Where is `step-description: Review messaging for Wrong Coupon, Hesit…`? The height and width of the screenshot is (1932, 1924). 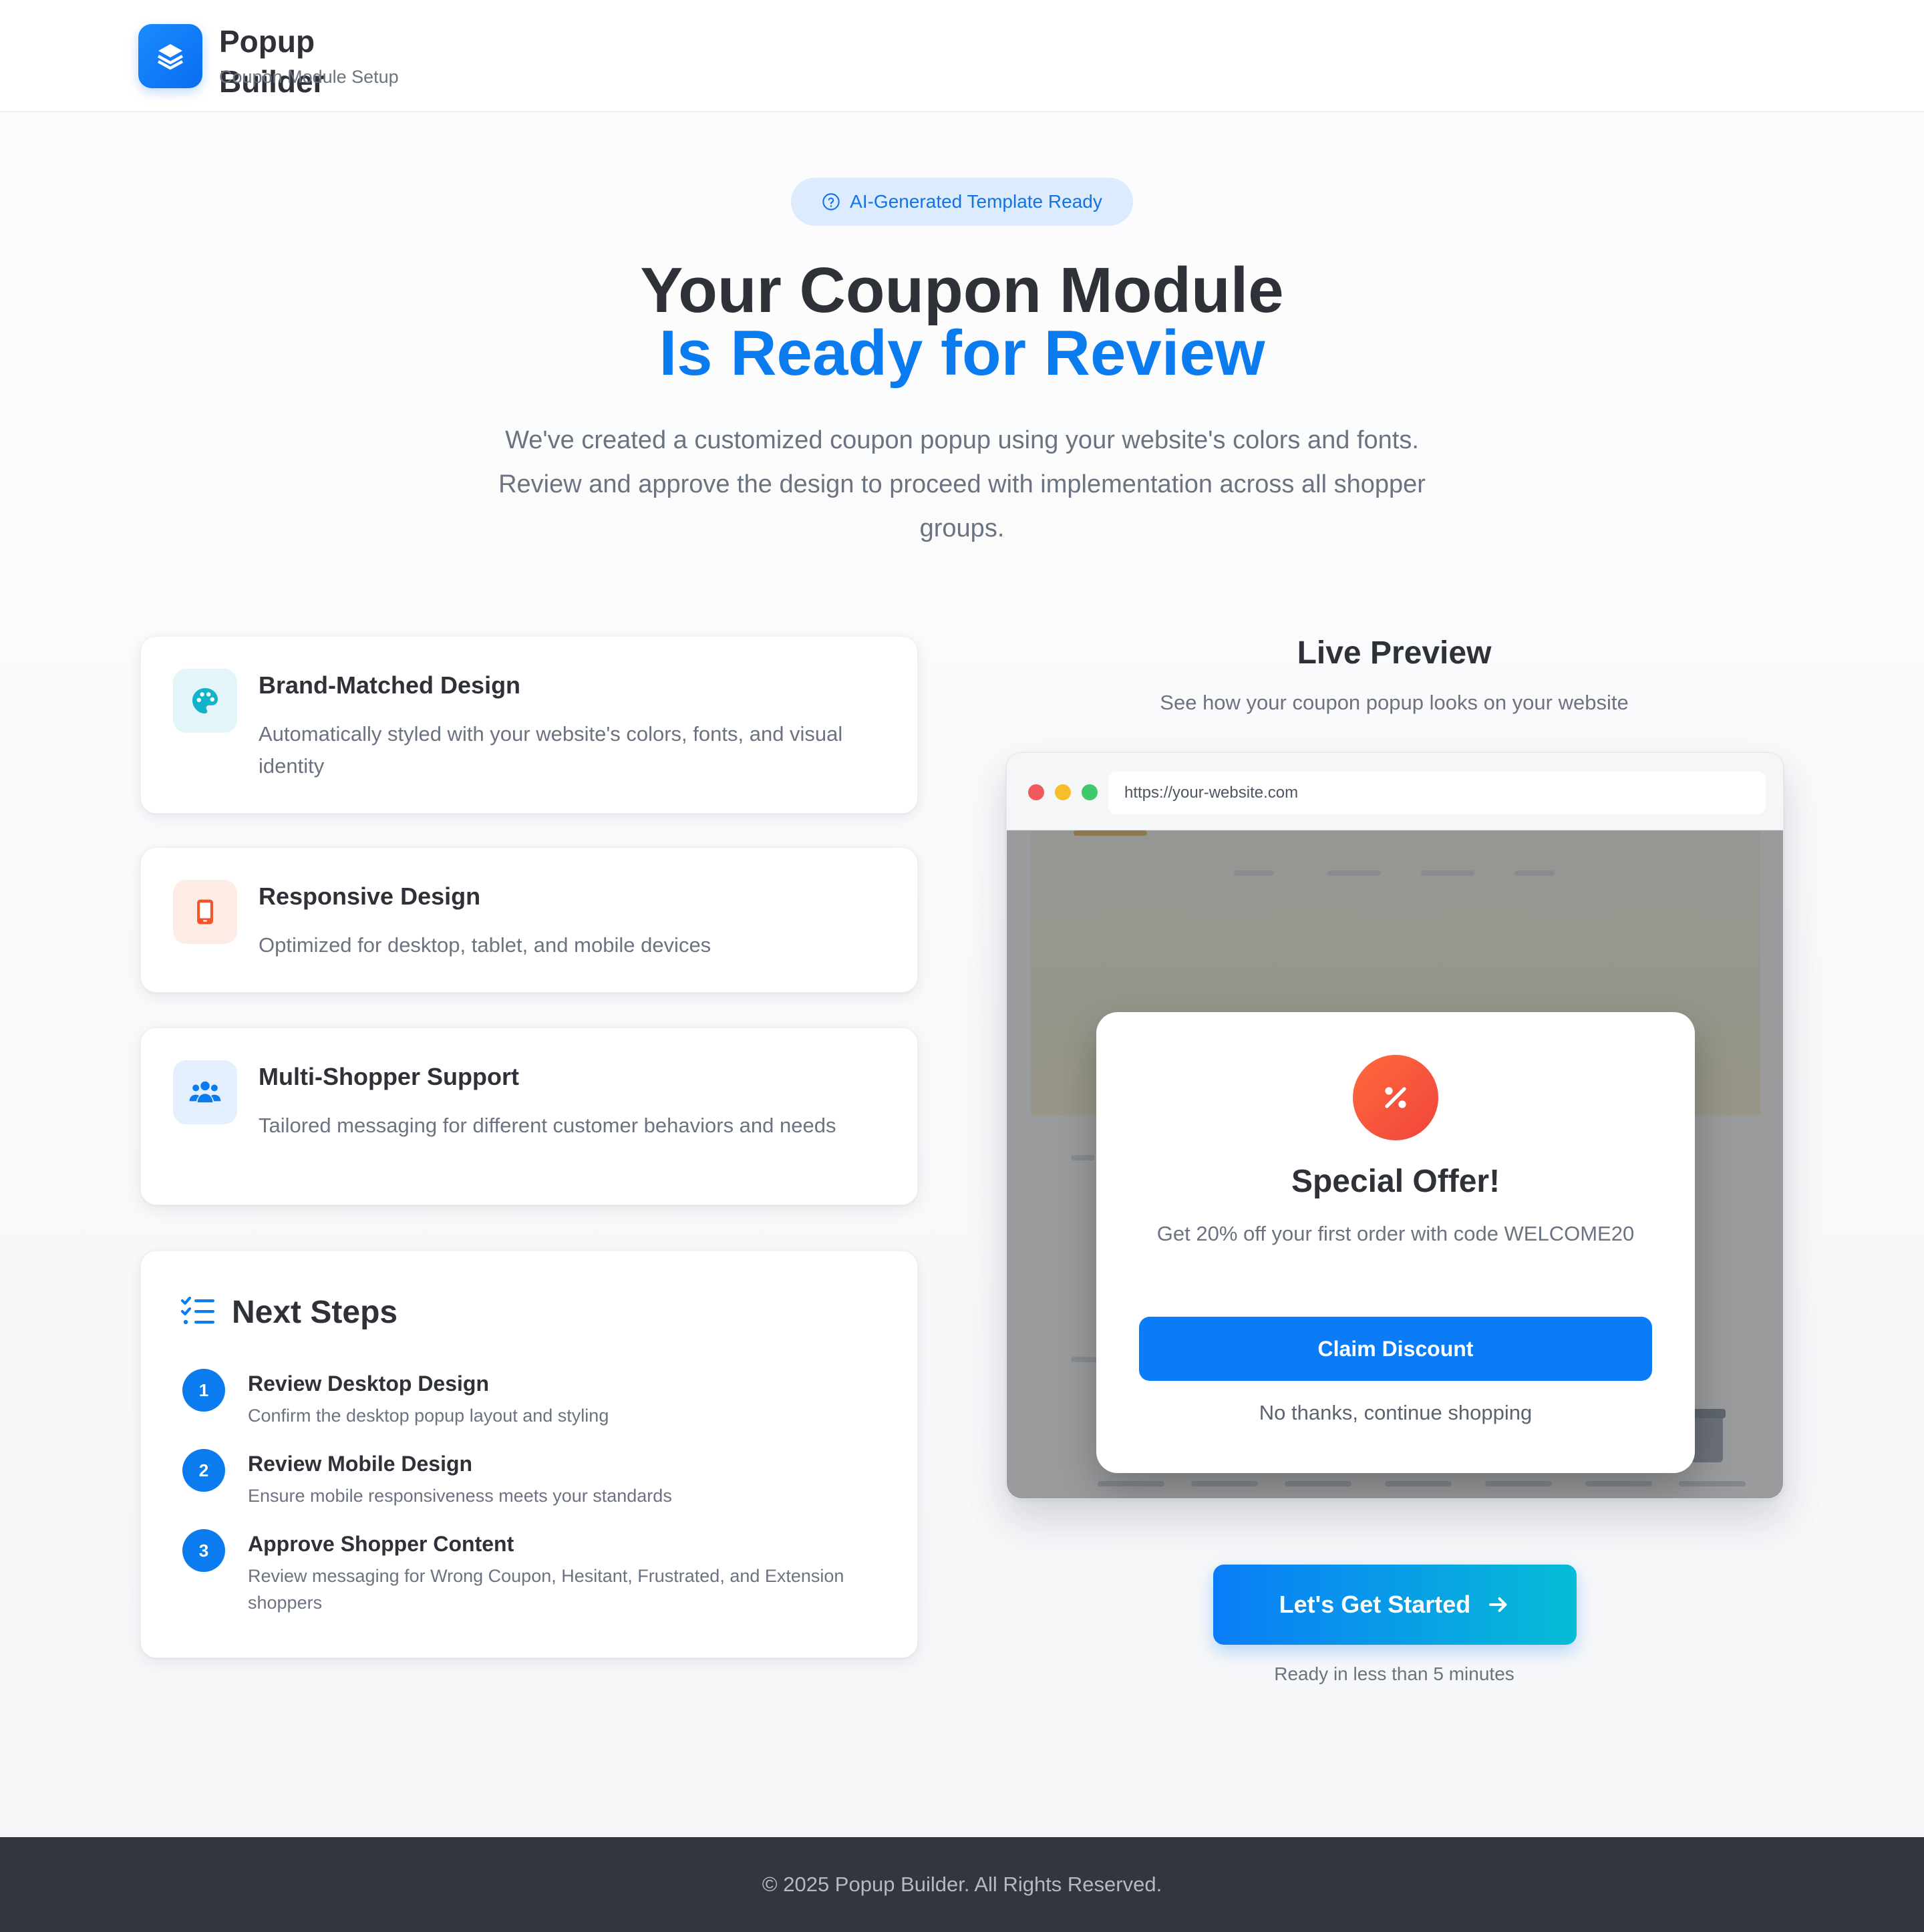
step-description: Review messaging for Wrong Coupon, Hesit… is located at coordinates (546, 1589).